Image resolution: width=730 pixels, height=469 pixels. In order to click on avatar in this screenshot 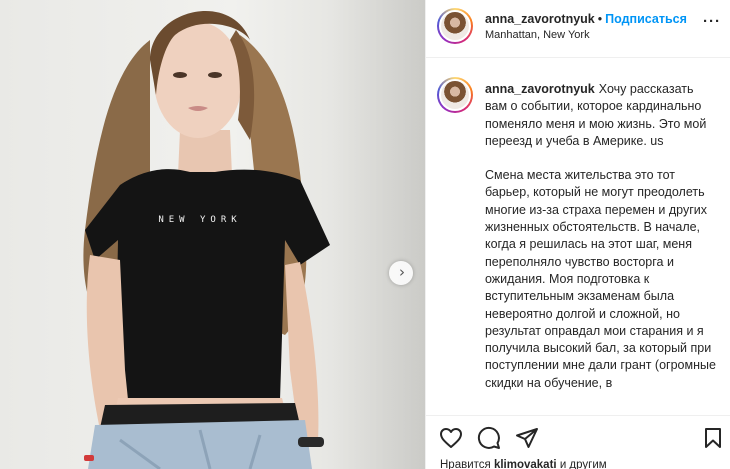, I will do `click(455, 26)`.